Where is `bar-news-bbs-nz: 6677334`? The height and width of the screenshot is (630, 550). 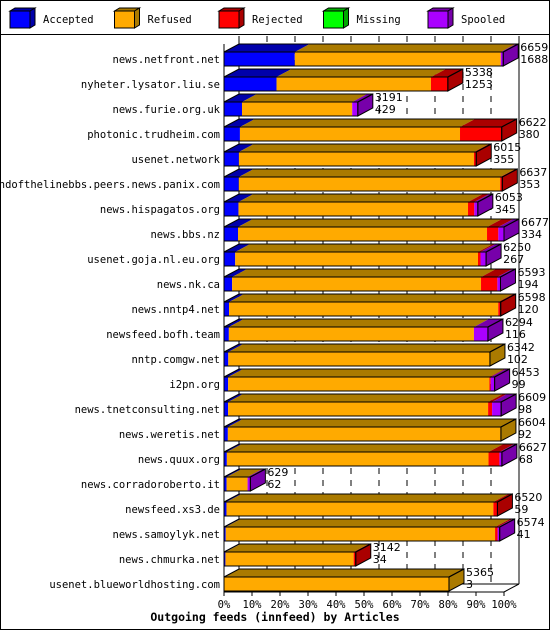
bar-news-bbs-nz: 6677334 is located at coordinates (386, 229).